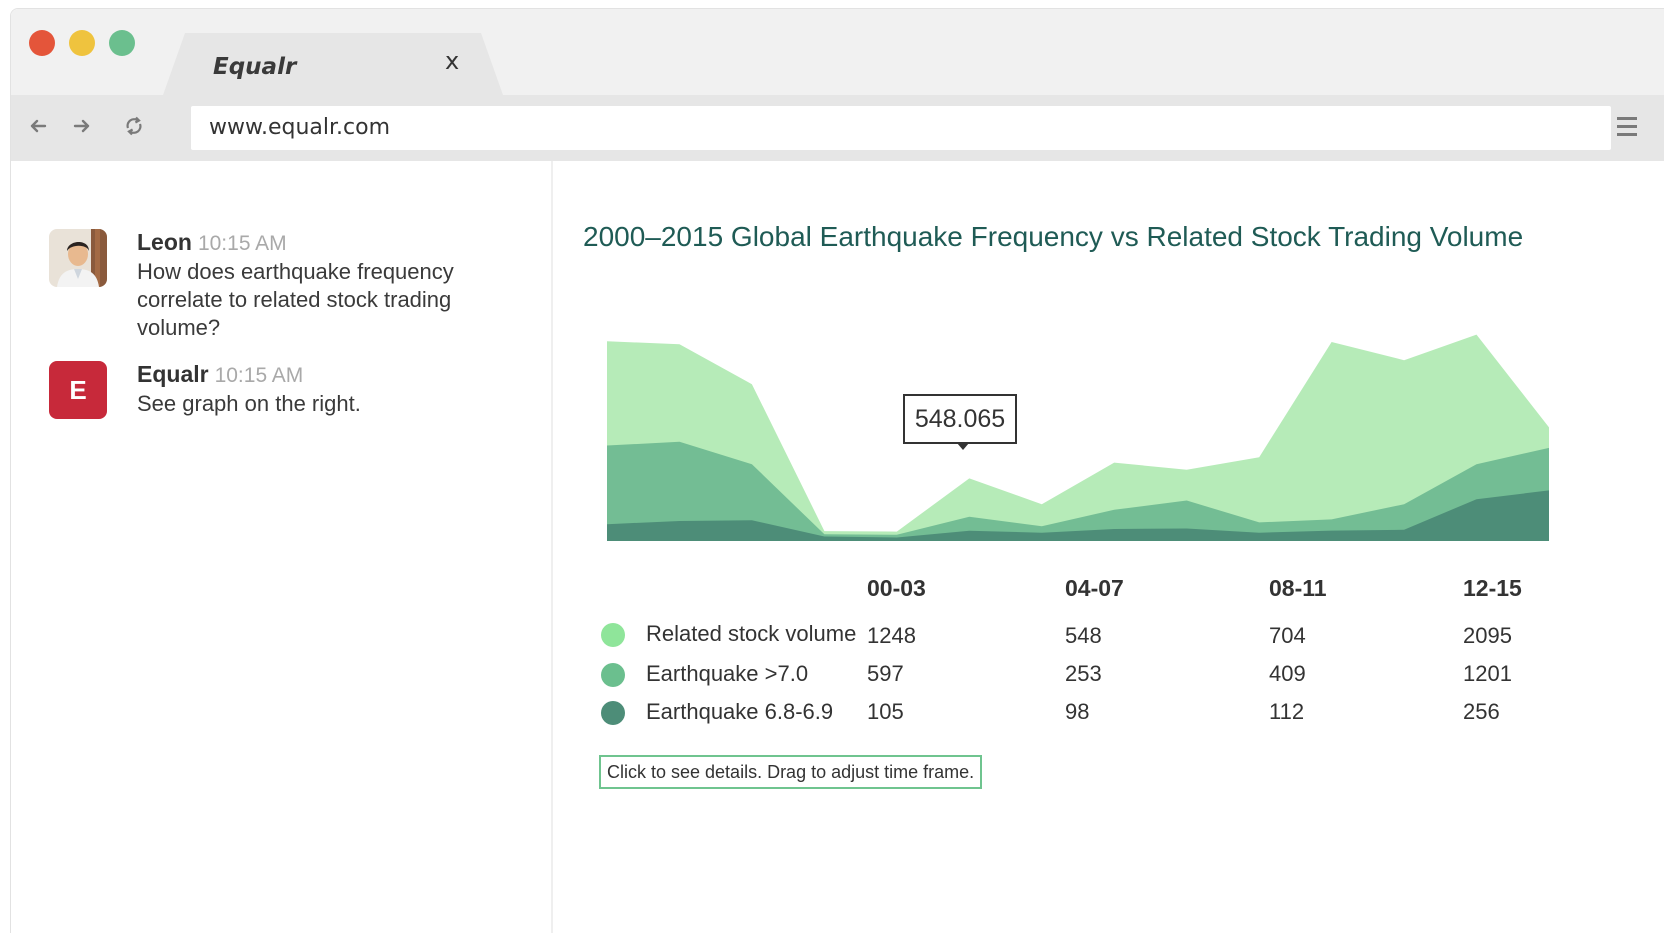  I want to click on bot-avatar: E, so click(78, 390).